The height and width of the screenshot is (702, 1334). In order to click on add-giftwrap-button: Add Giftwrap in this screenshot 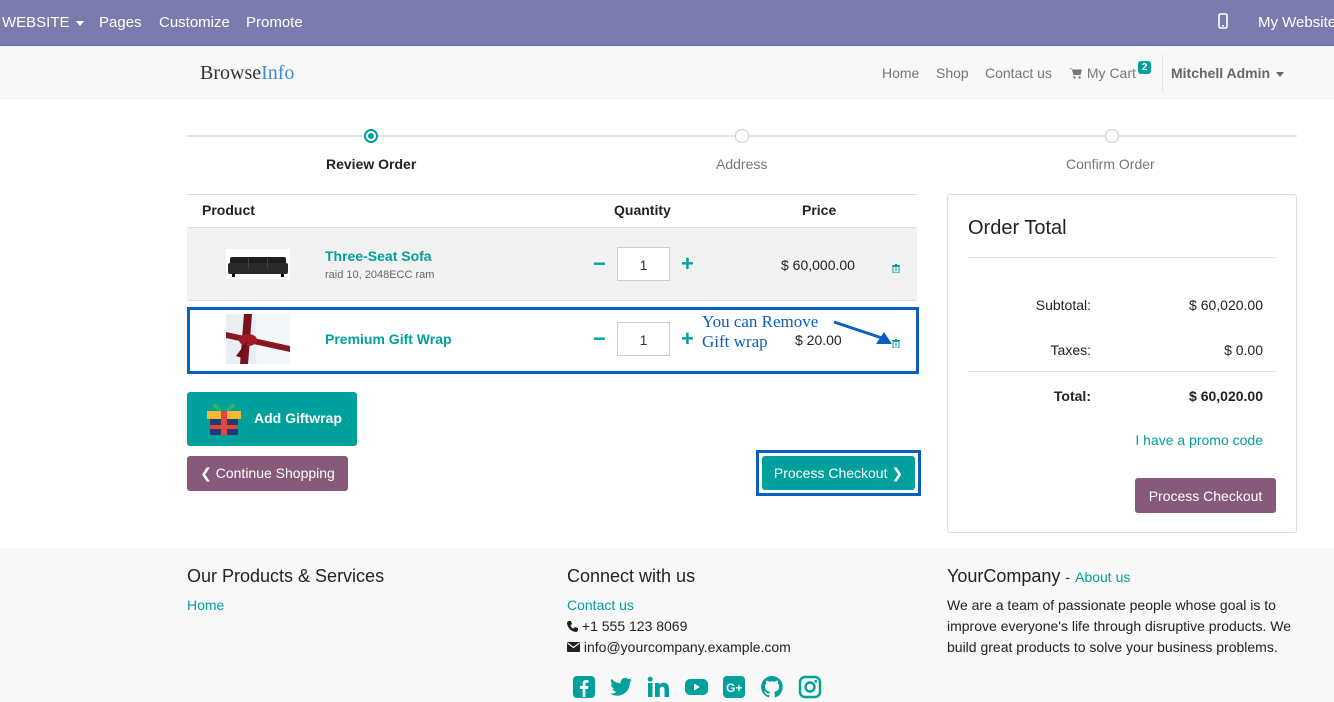, I will do `click(272, 419)`.